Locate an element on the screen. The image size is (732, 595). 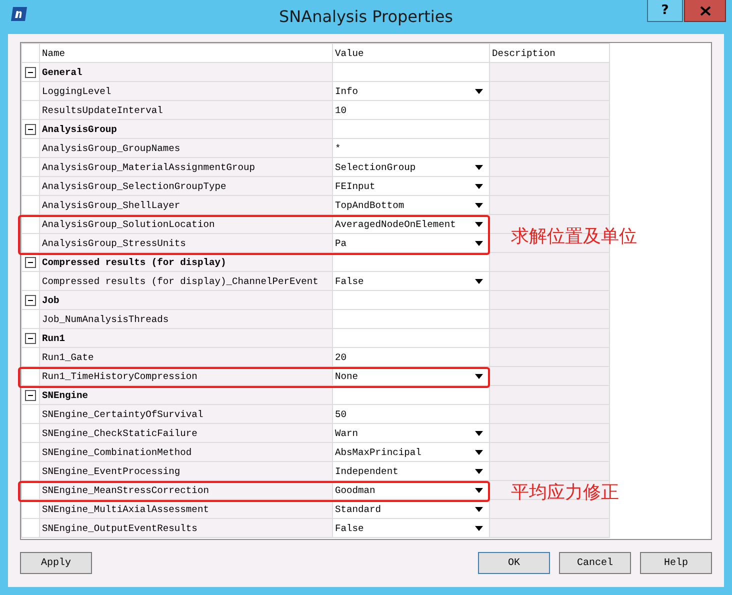
property-value: 10 is located at coordinates (411, 110).